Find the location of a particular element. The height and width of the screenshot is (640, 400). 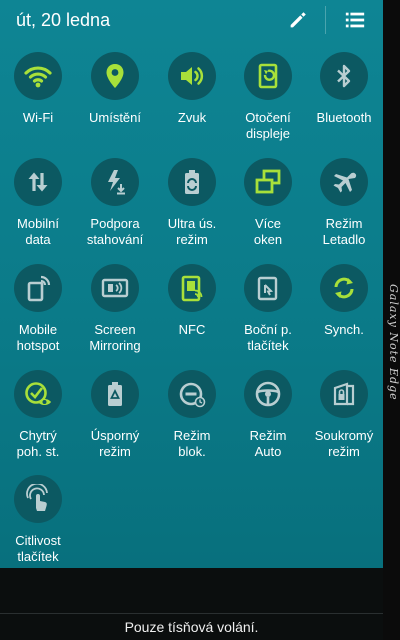

location-pin-icon is located at coordinates (115, 76).